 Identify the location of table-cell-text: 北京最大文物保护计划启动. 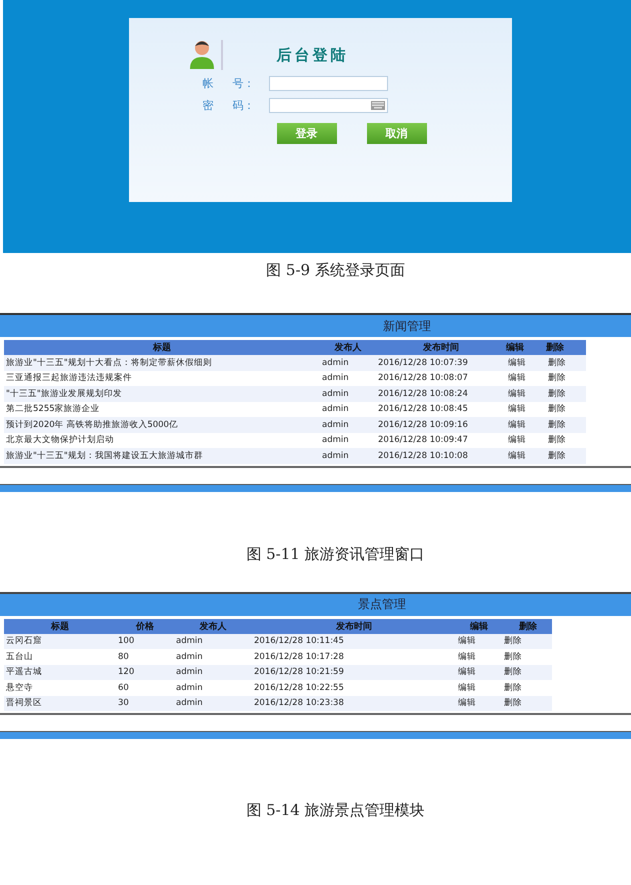
(60, 440).